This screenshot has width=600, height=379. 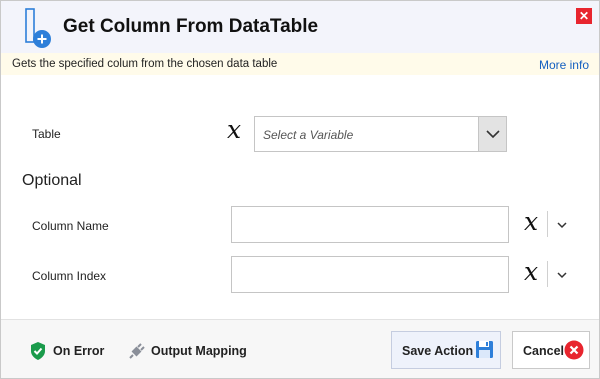 I want to click on output-mapping-link: Output Mapping, so click(x=187, y=349).